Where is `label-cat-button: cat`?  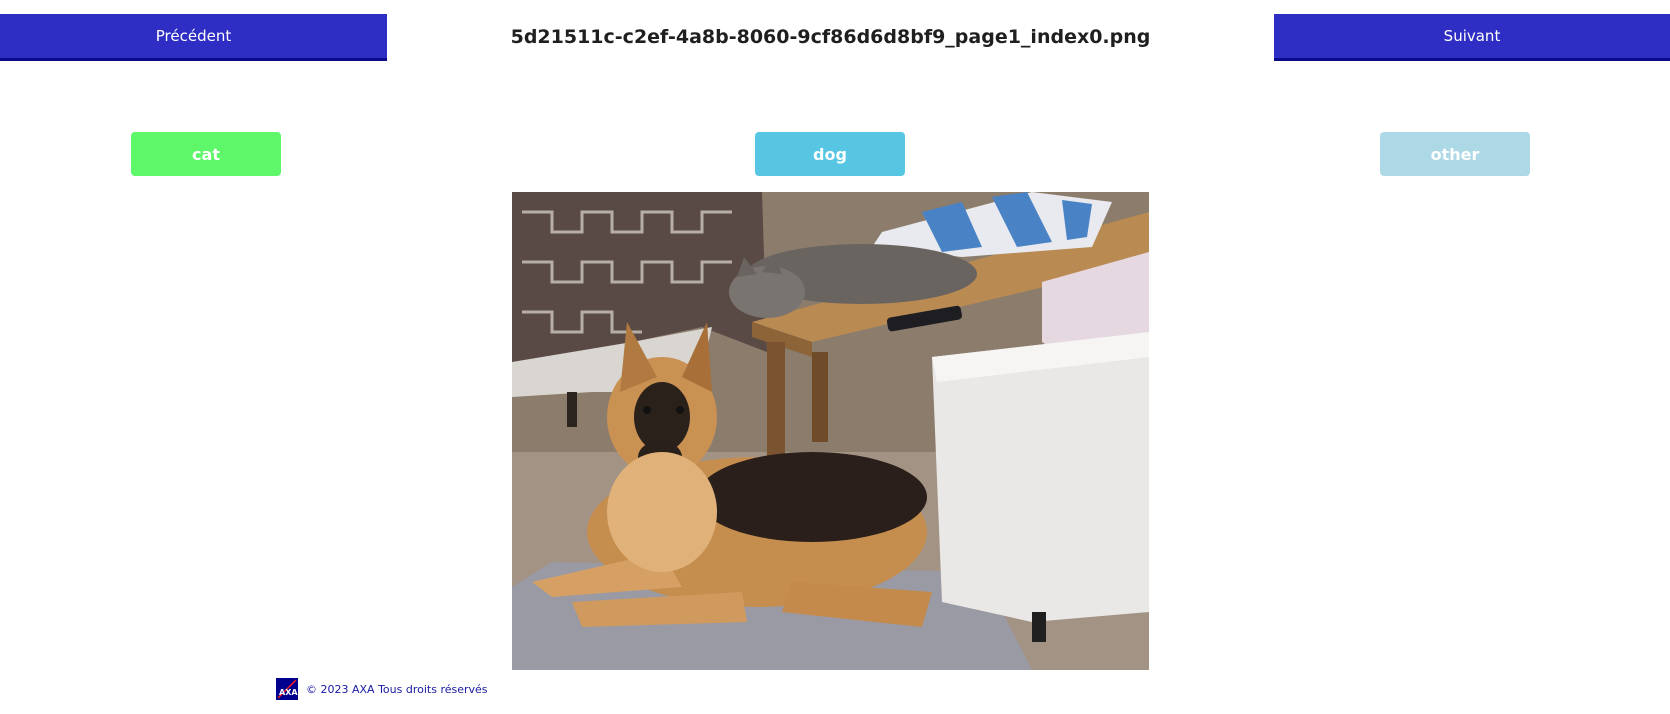
label-cat-button: cat is located at coordinates (206, 154).